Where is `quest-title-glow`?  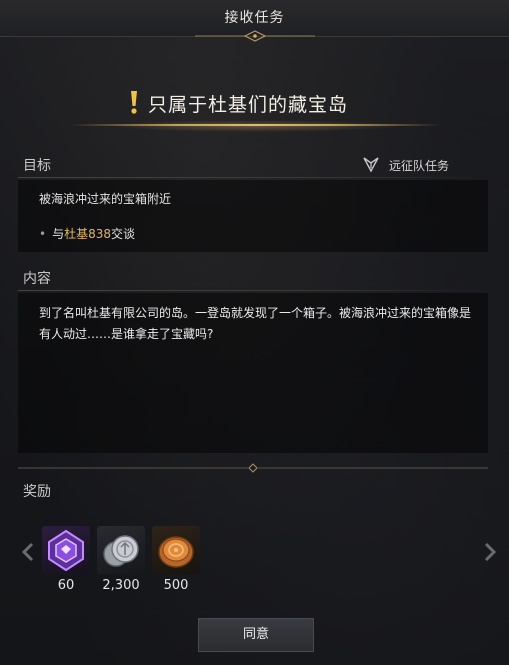
quest-title-glow is located at coordinates (255, 126).